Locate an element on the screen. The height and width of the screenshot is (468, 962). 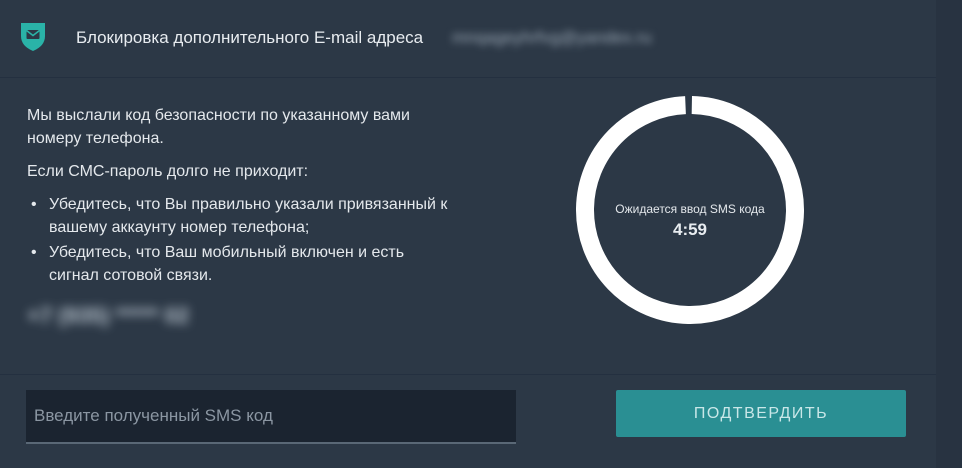
footer-divider is located at coordinates (468, 374).